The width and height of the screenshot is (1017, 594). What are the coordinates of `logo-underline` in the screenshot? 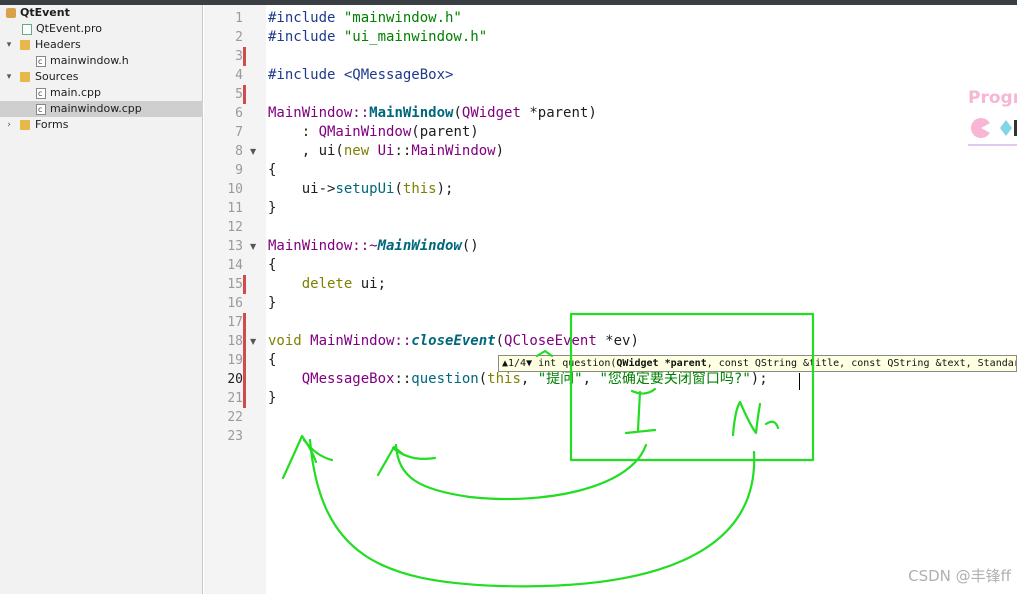 It's located at (992, 145).